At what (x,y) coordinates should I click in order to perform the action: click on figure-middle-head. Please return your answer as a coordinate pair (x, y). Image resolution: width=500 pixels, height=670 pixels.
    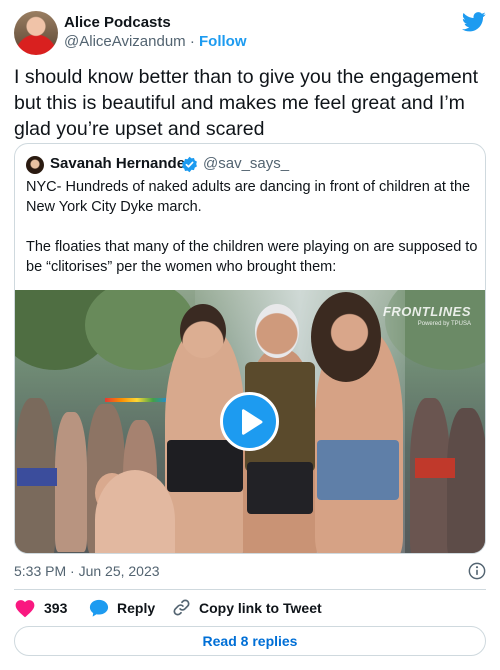
    Looking at the image, I should click on (277, 331).